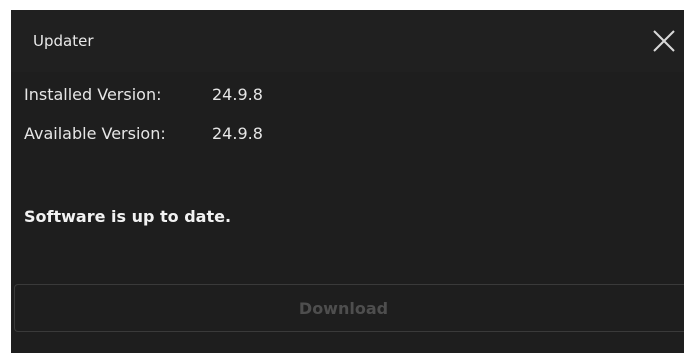 The image size is (684, 353). What do you see at coordinates (128, 216) in the screenshot?
I see `update-status-message: Software is up to date.` at bounding box center [128, 216].